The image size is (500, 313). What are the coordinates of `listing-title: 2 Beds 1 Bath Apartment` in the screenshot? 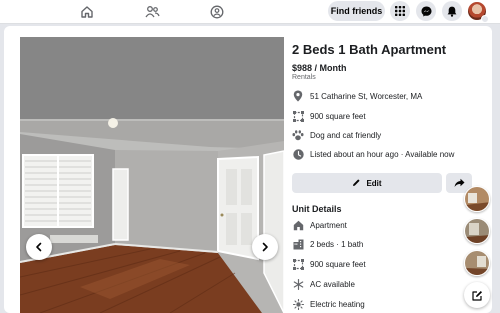 It's located at (369, 49).